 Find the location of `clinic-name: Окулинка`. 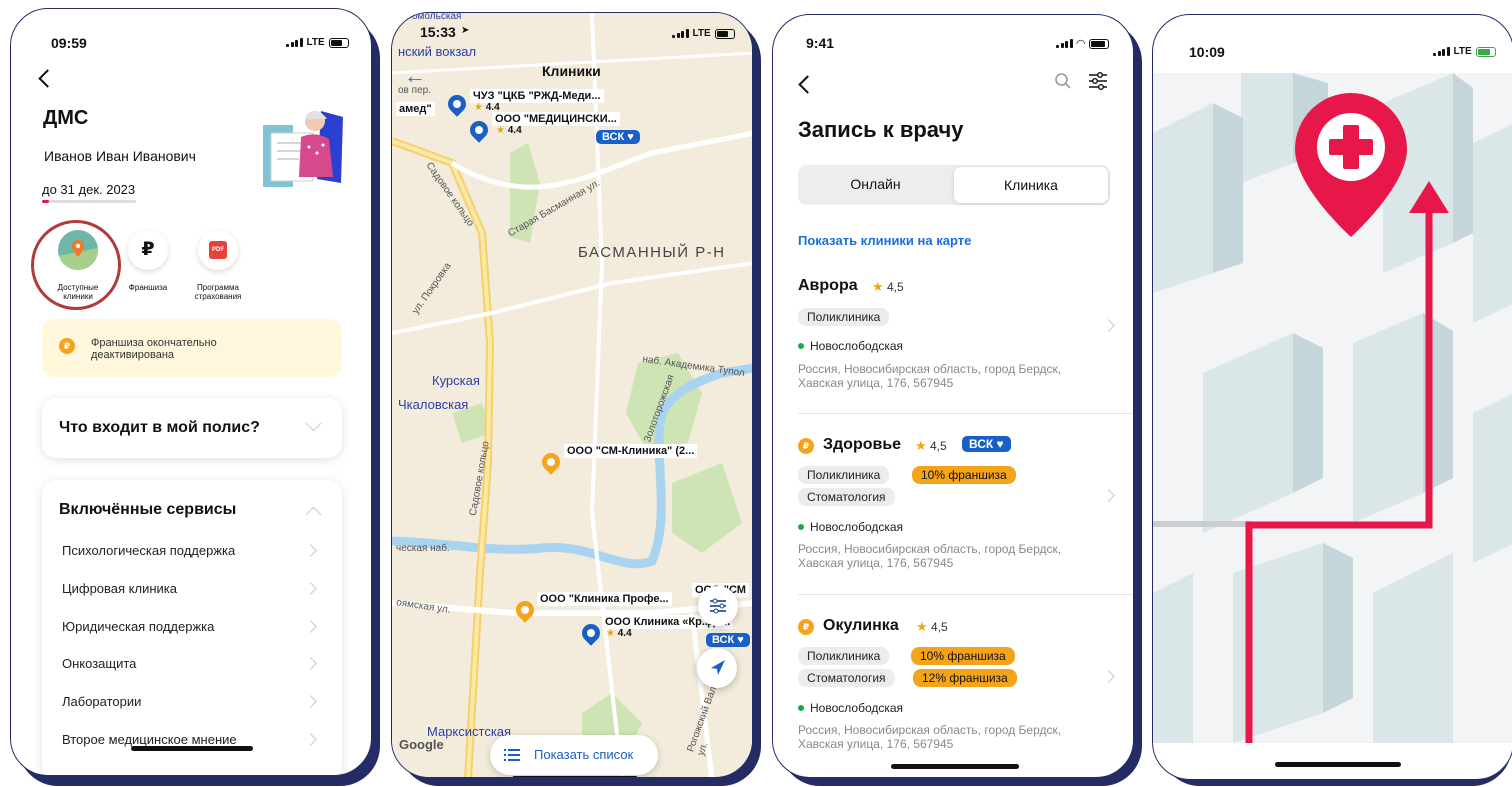

clinic-name: Окулинка is located at coordinates (861, 626).